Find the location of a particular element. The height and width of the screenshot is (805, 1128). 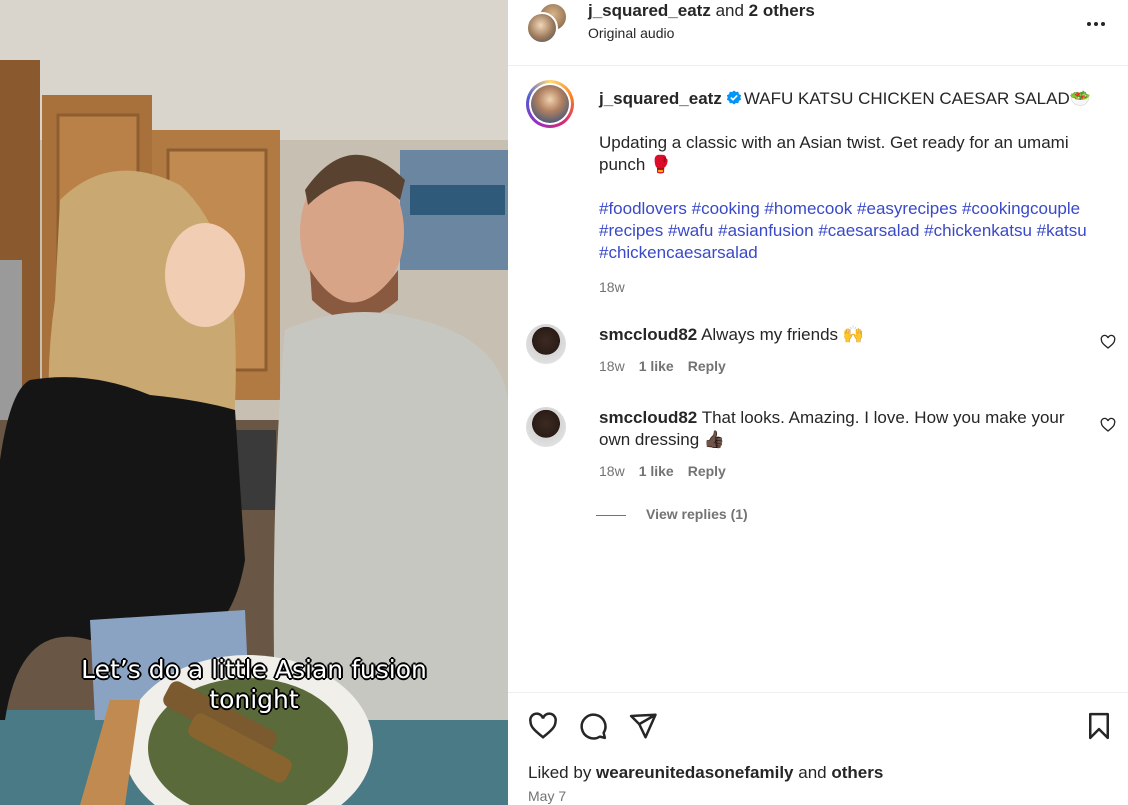

hashtag-link: #homecook is located at coordinates (808, 208).